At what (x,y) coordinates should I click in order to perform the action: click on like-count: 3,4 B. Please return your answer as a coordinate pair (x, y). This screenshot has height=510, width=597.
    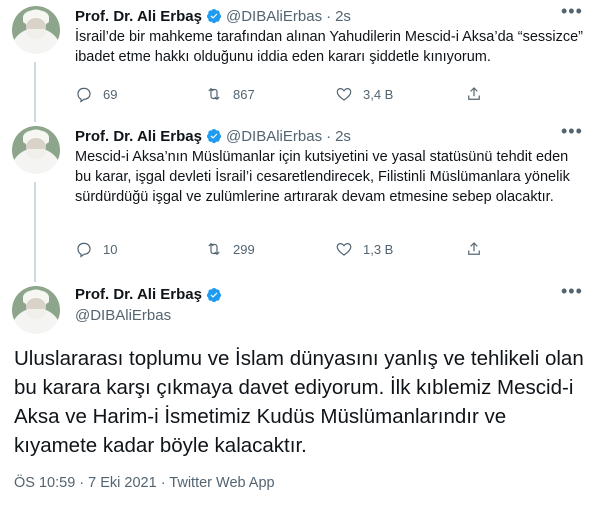
    Looking at the image, I should click on (378, 94).